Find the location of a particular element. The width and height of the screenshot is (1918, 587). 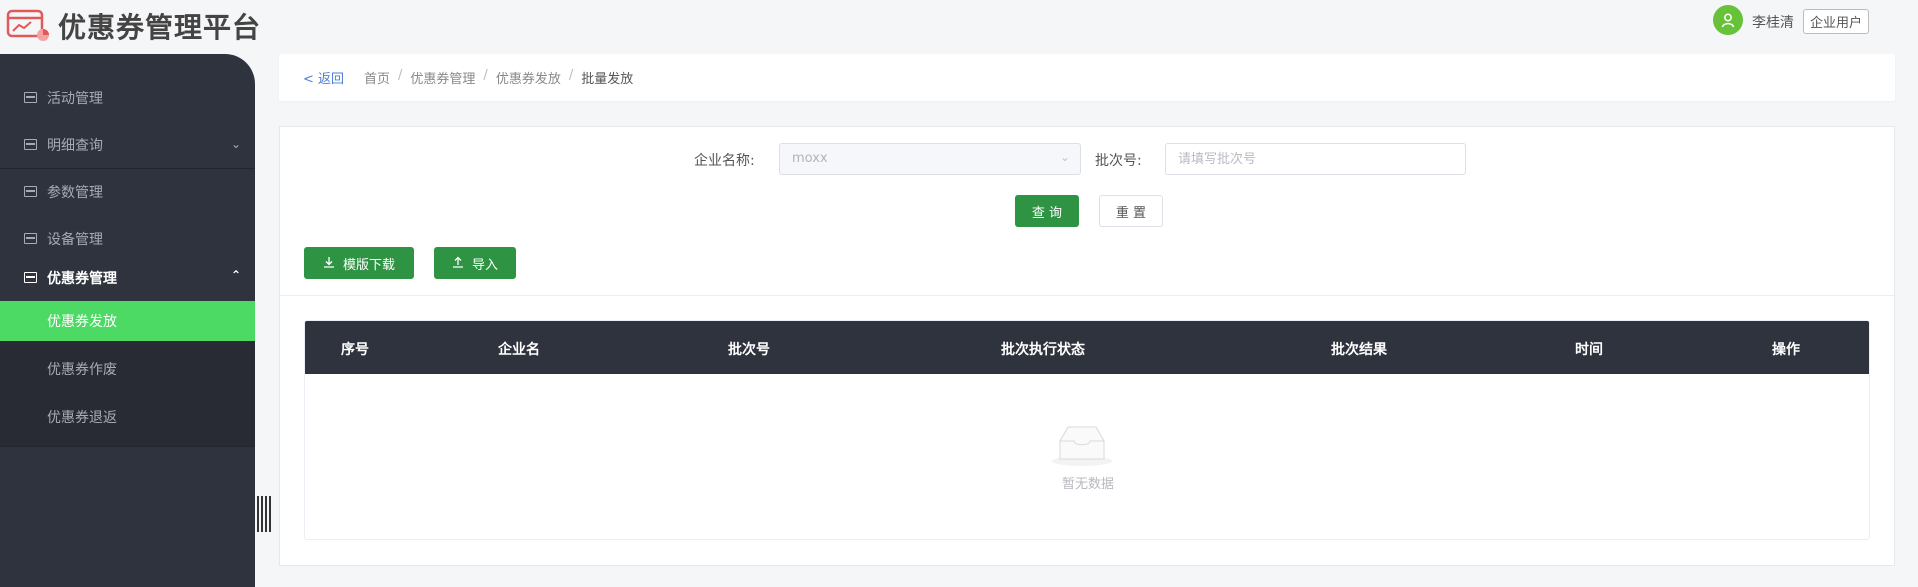

reset-button: 重 置 is located at coordinates (1131, 211).